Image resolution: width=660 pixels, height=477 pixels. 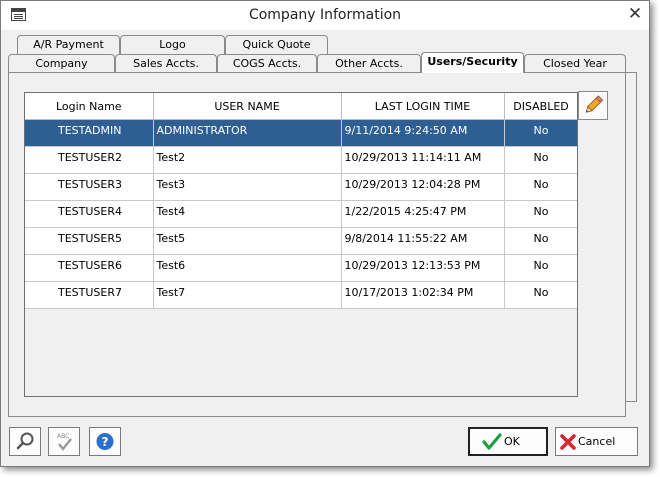 I want to click on search-button, so click(x=25, y=441).